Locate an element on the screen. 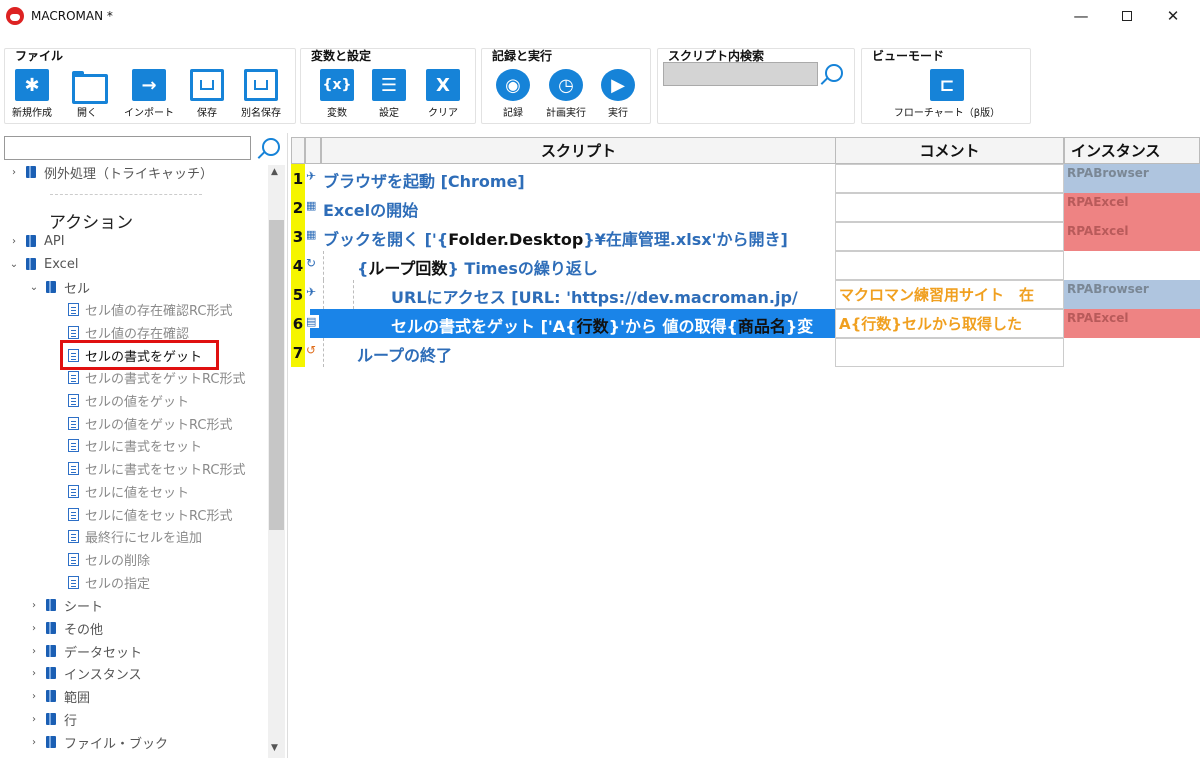  flowchart-button-label: フローチャート（β版） is located at coordinates (947, 113).